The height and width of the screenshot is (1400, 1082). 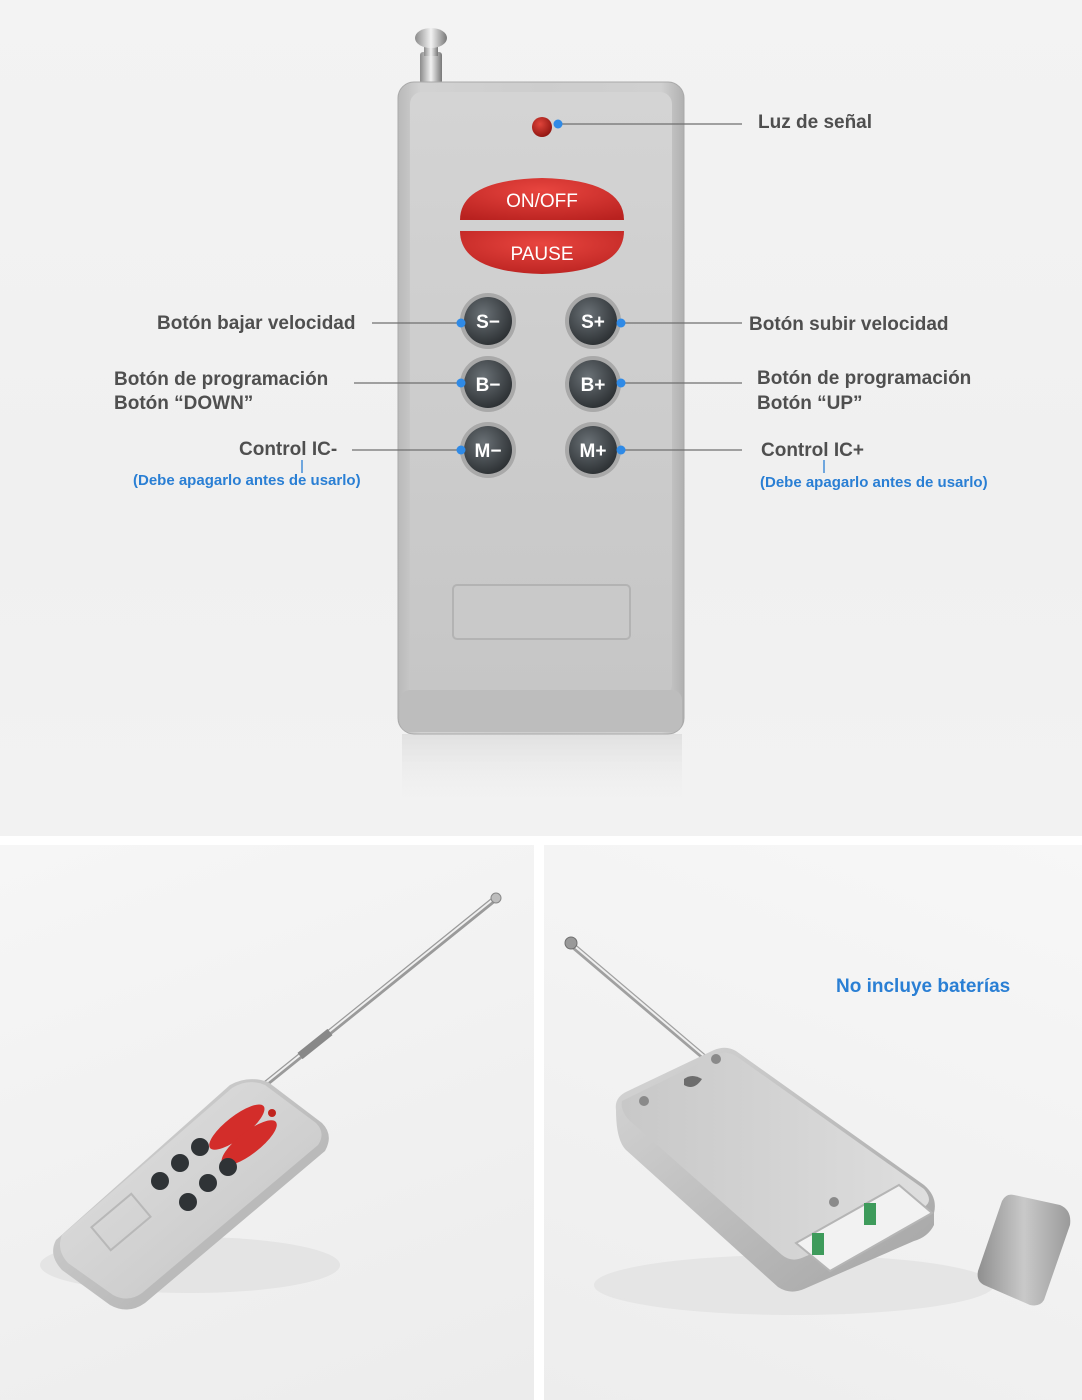 I want to click on m-plus-label: M+, so click(x=593, y=451).